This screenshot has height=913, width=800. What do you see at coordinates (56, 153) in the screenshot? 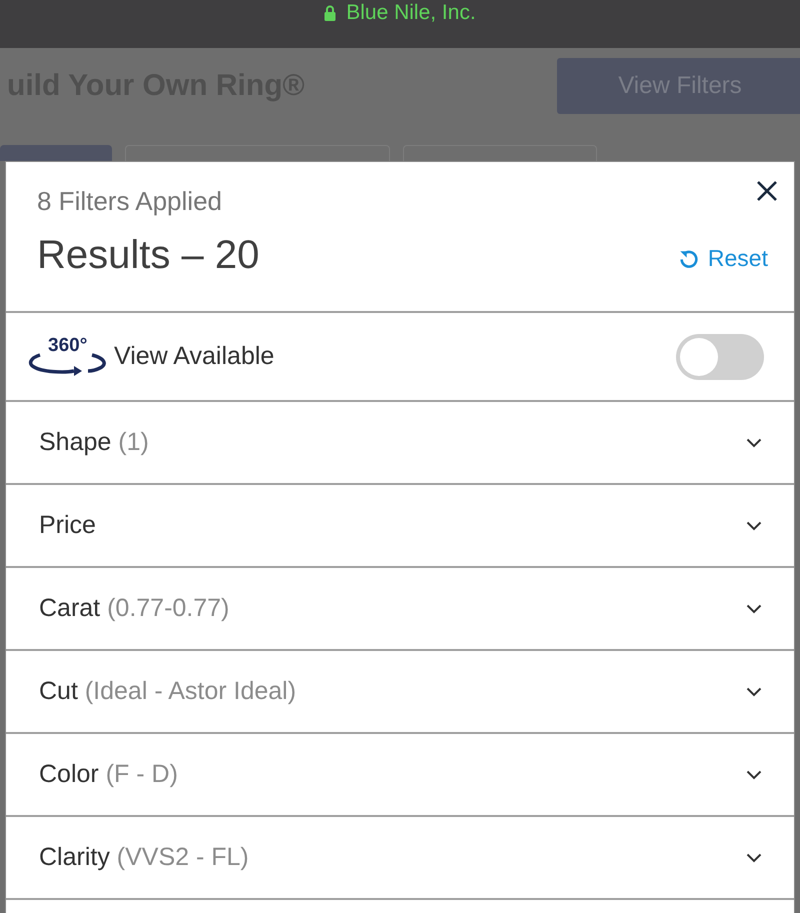
I see `tab` at bounding box center [56, 153].